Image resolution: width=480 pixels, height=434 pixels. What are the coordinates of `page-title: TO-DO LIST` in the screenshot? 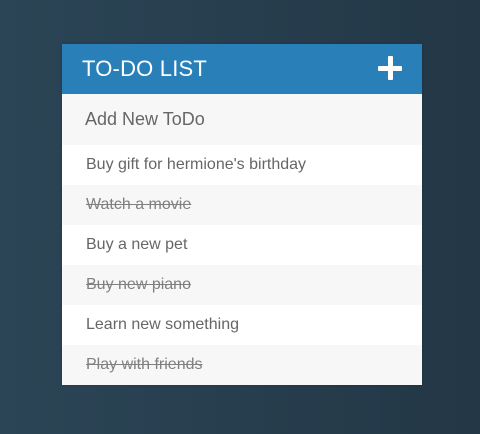 It's located at (145, 68).